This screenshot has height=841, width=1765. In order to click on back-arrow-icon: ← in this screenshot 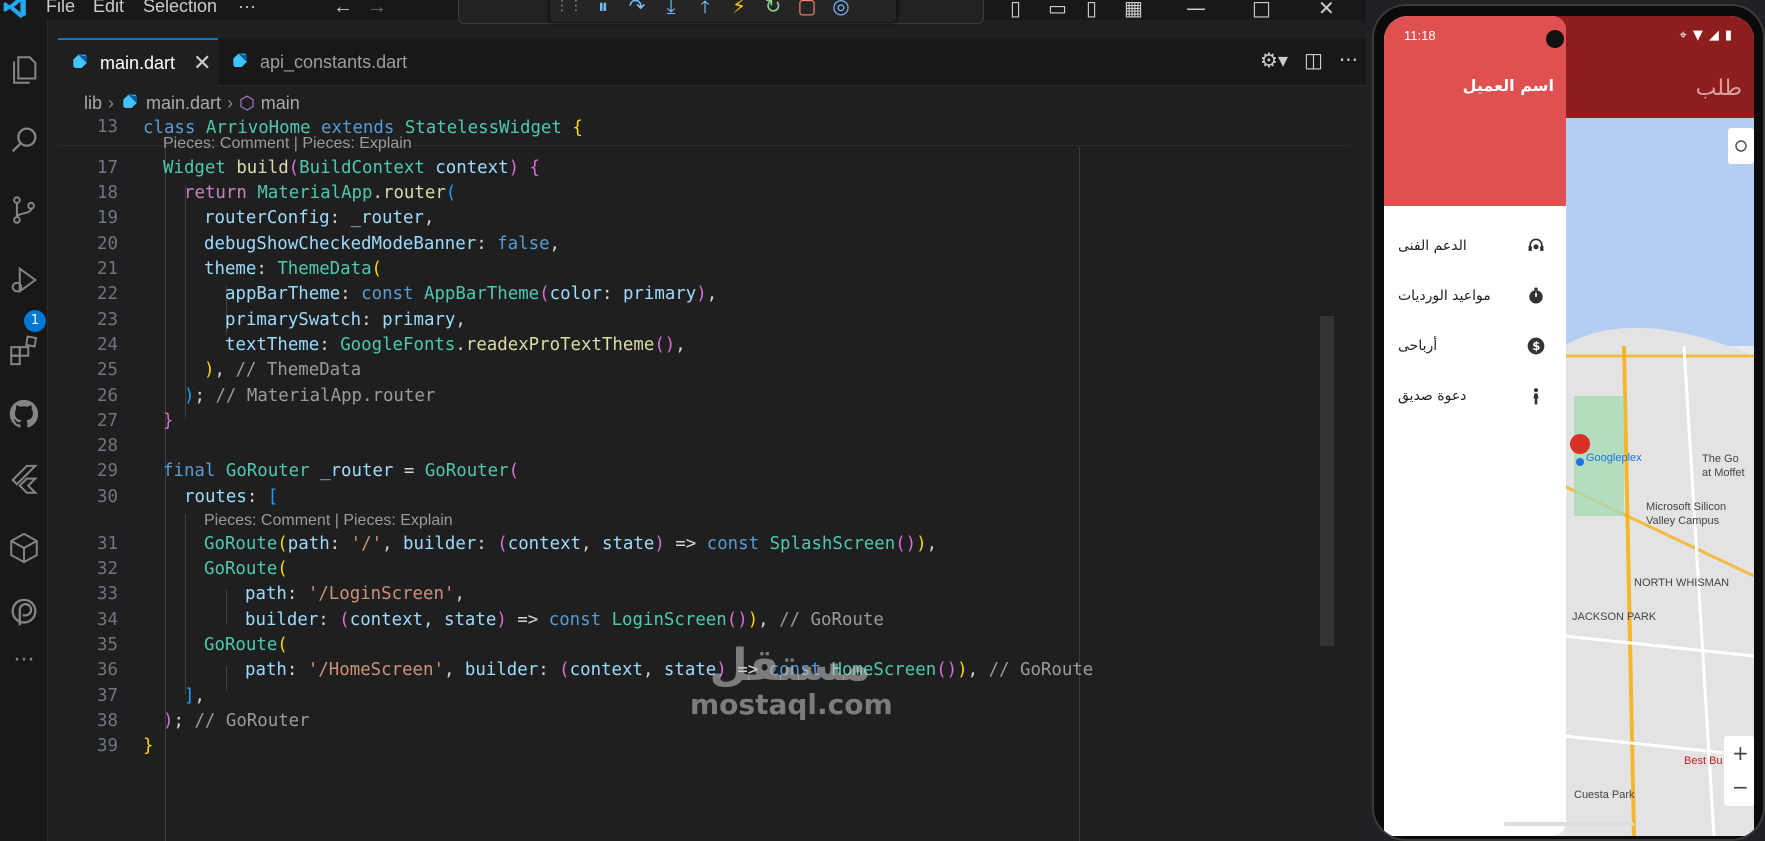, I will do `click(343, 9)`.